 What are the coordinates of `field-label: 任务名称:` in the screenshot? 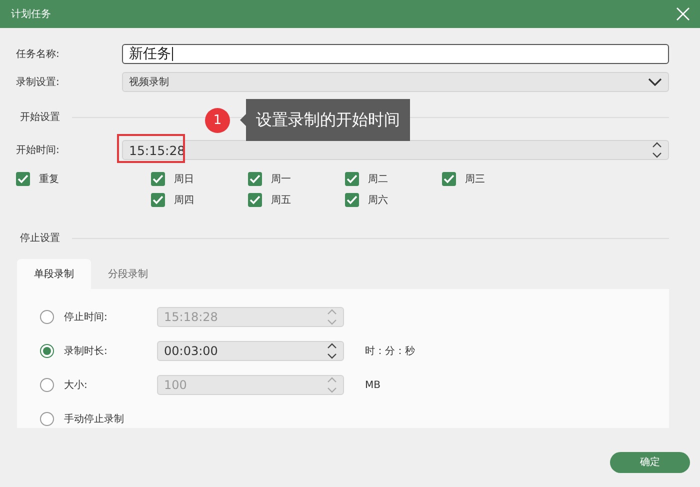 It's located at (38, 54).